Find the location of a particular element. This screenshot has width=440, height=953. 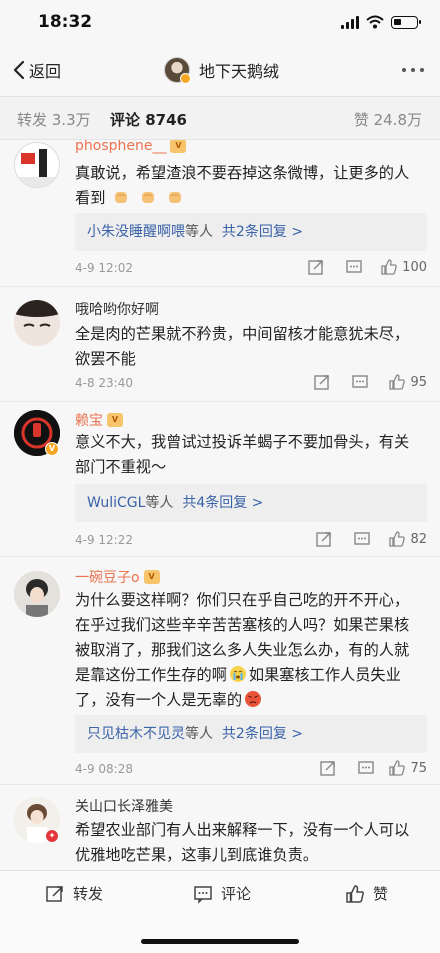

status-time: 18:32 is located at coordinates (65, 22).